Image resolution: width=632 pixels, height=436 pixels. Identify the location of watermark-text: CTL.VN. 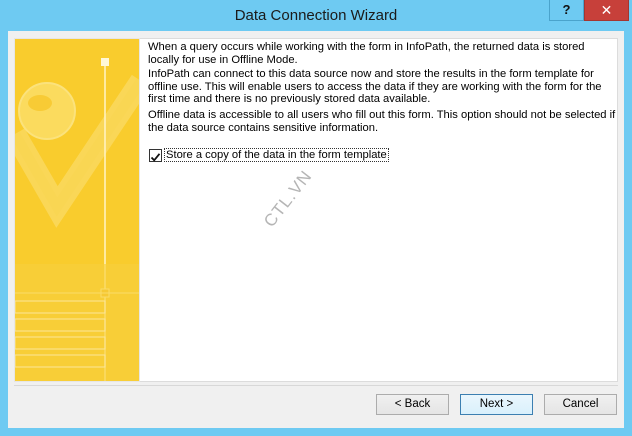
(288, 198).